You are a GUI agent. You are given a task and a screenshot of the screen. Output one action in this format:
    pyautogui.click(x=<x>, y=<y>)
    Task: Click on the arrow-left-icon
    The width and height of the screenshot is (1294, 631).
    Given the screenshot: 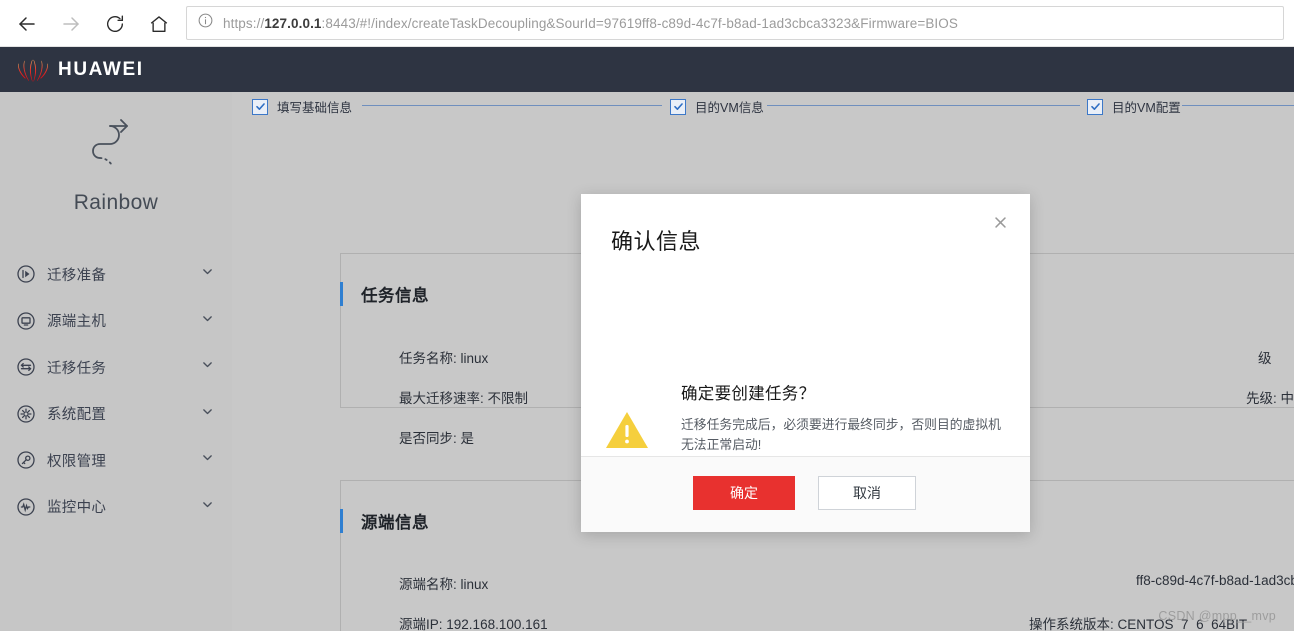 What is the action you would take?
    pyautogui.click(x=27, y=24)
    